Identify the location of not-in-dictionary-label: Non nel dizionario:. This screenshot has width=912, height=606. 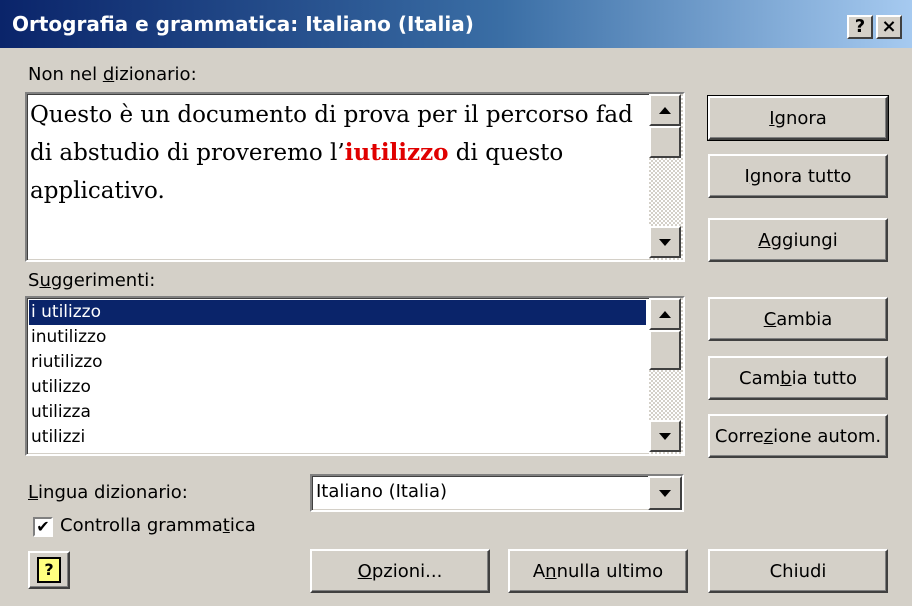
(112, 74).